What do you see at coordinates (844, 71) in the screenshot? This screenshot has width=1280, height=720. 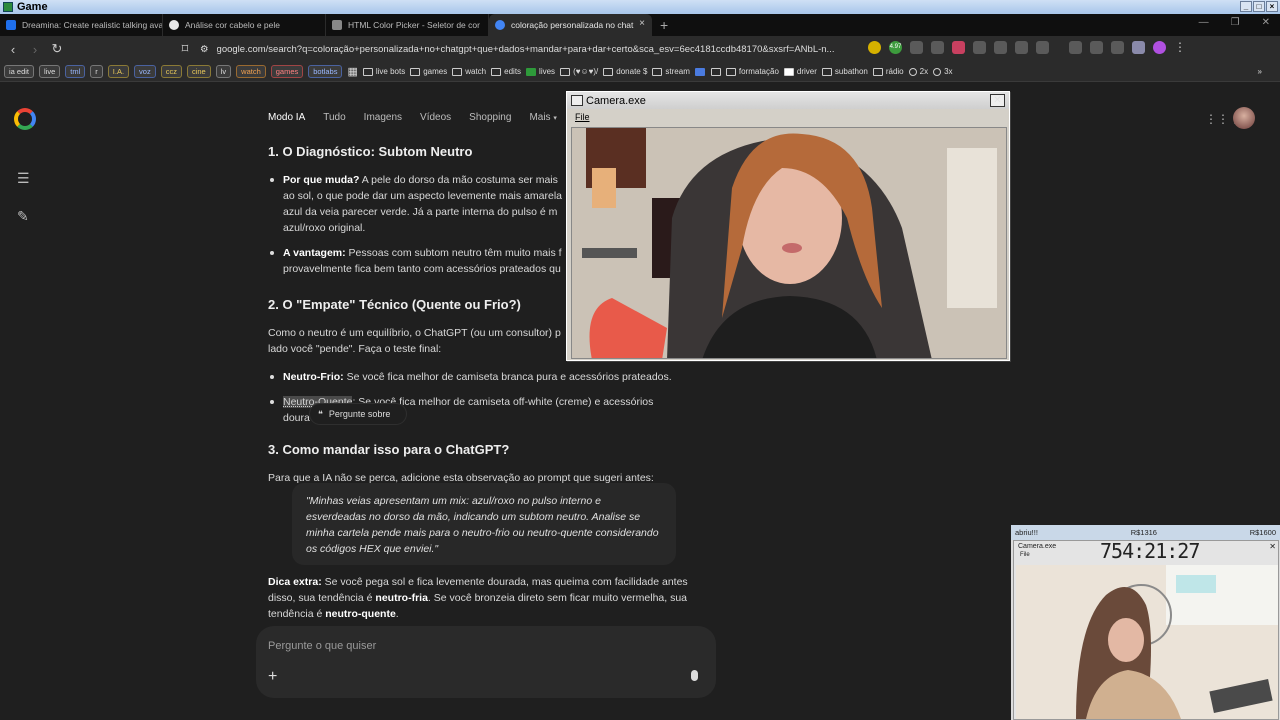 I see `bookmark-subathon: subathon` at bounding box center [844, 71].